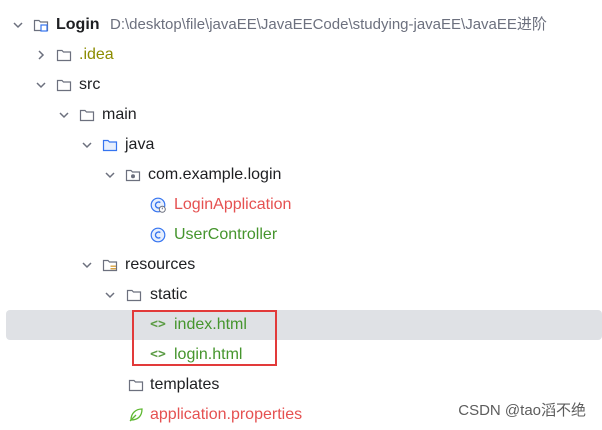 This screenshot has height=430, width=602. Describe the element at coordinates (301, 145) in the screenshot. I see `tree-row-java: java` at that location.